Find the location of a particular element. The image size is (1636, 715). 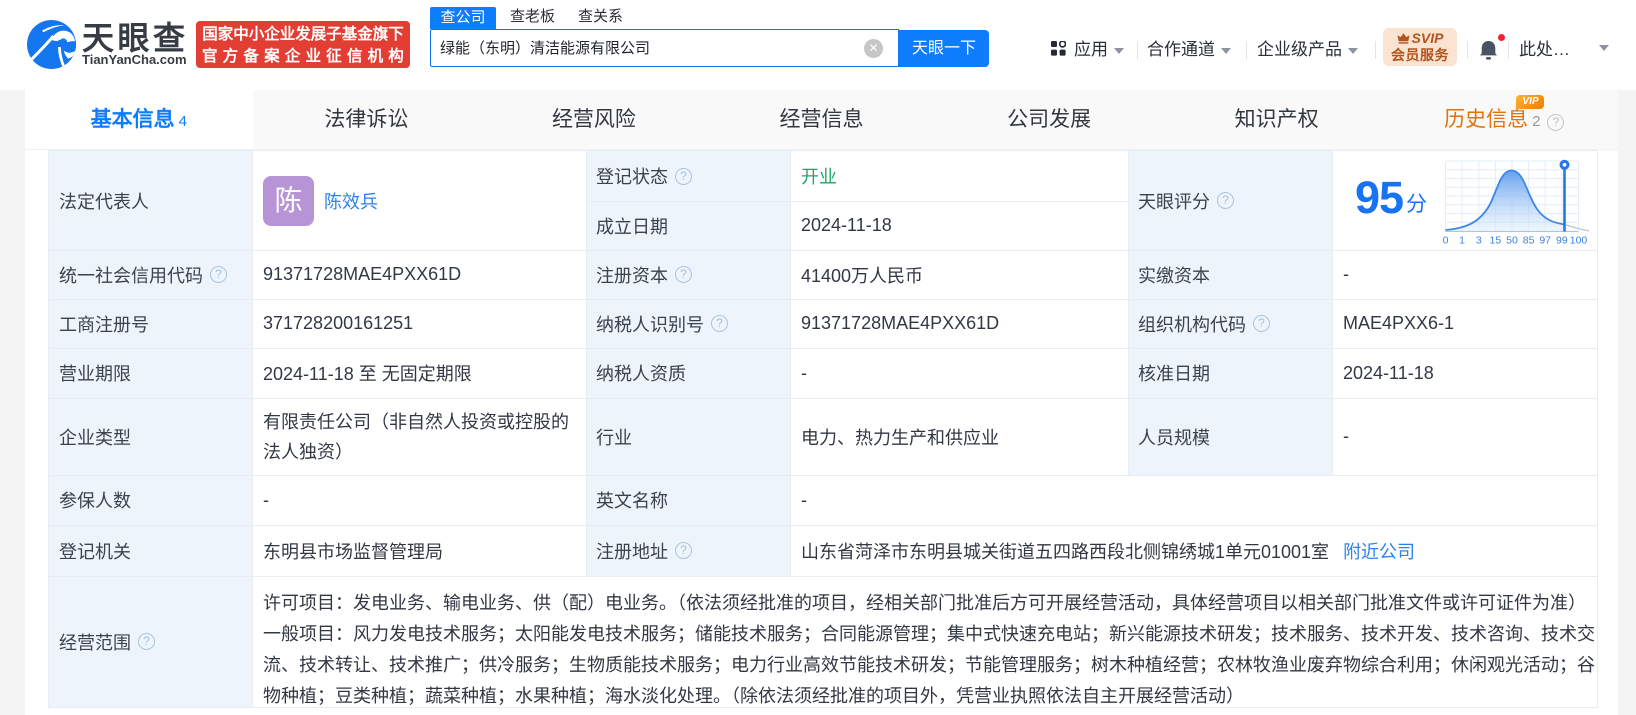

svg-text: 50 is located at coordinates (1512, 241).